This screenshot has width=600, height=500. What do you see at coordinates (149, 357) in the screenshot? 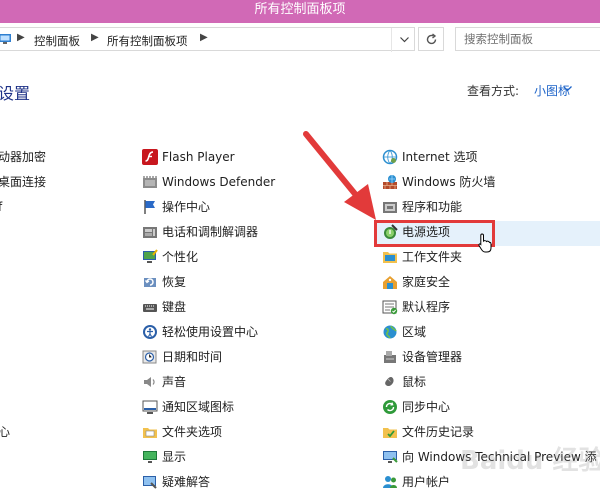
I see `clock-icon` at bounding box center [149, 357].